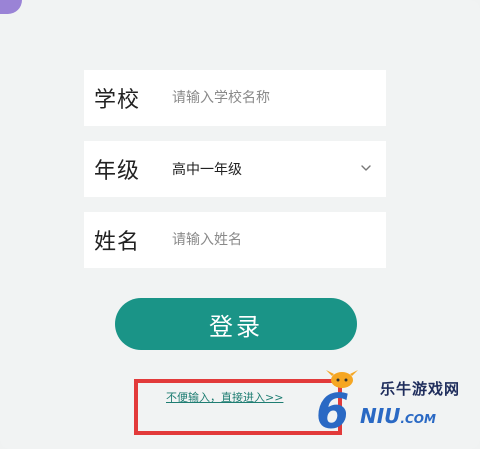 The height and width of the screenshot is (449, 480). What do you see at coordinates (332, 408) in the screenshot?
I see `watermark-digit: 6` at bounding box center [332, 408].